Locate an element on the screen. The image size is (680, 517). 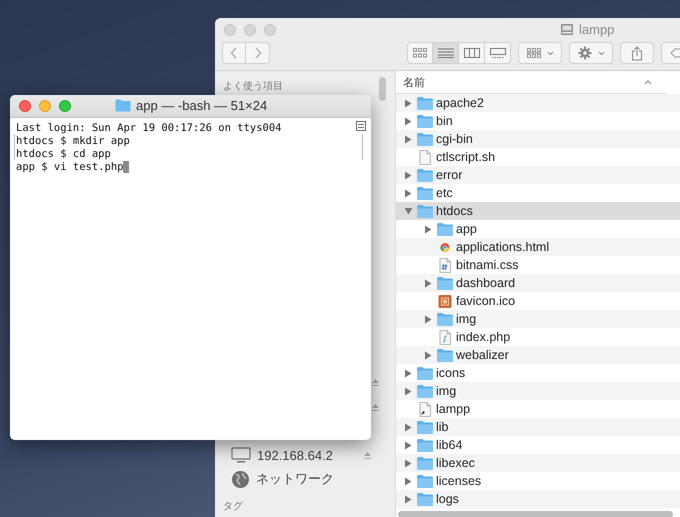
arrange-button is located at coordinates (540, 53).